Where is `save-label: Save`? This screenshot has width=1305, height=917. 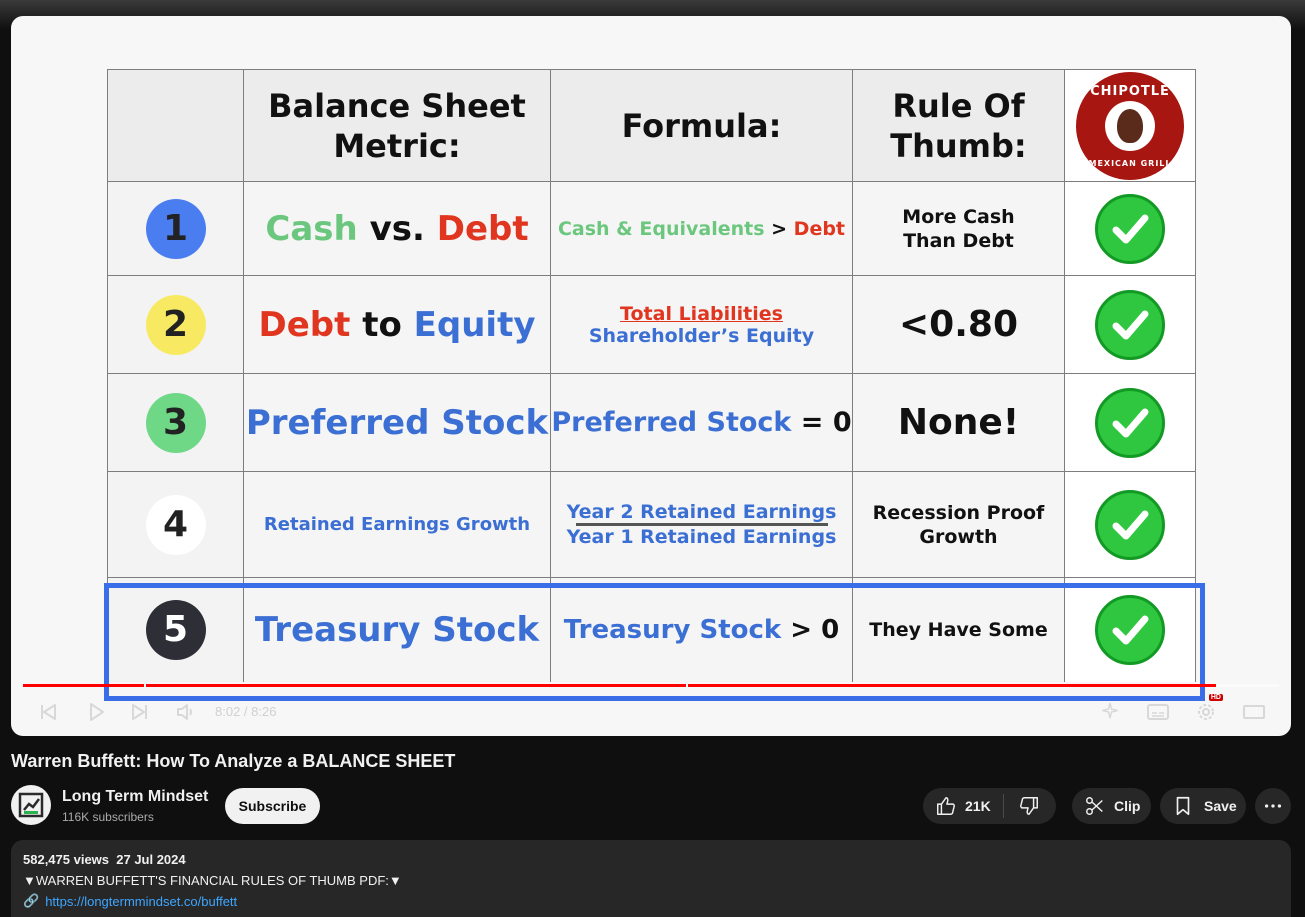
save-label: Save is located at coordinates (1220, 806).